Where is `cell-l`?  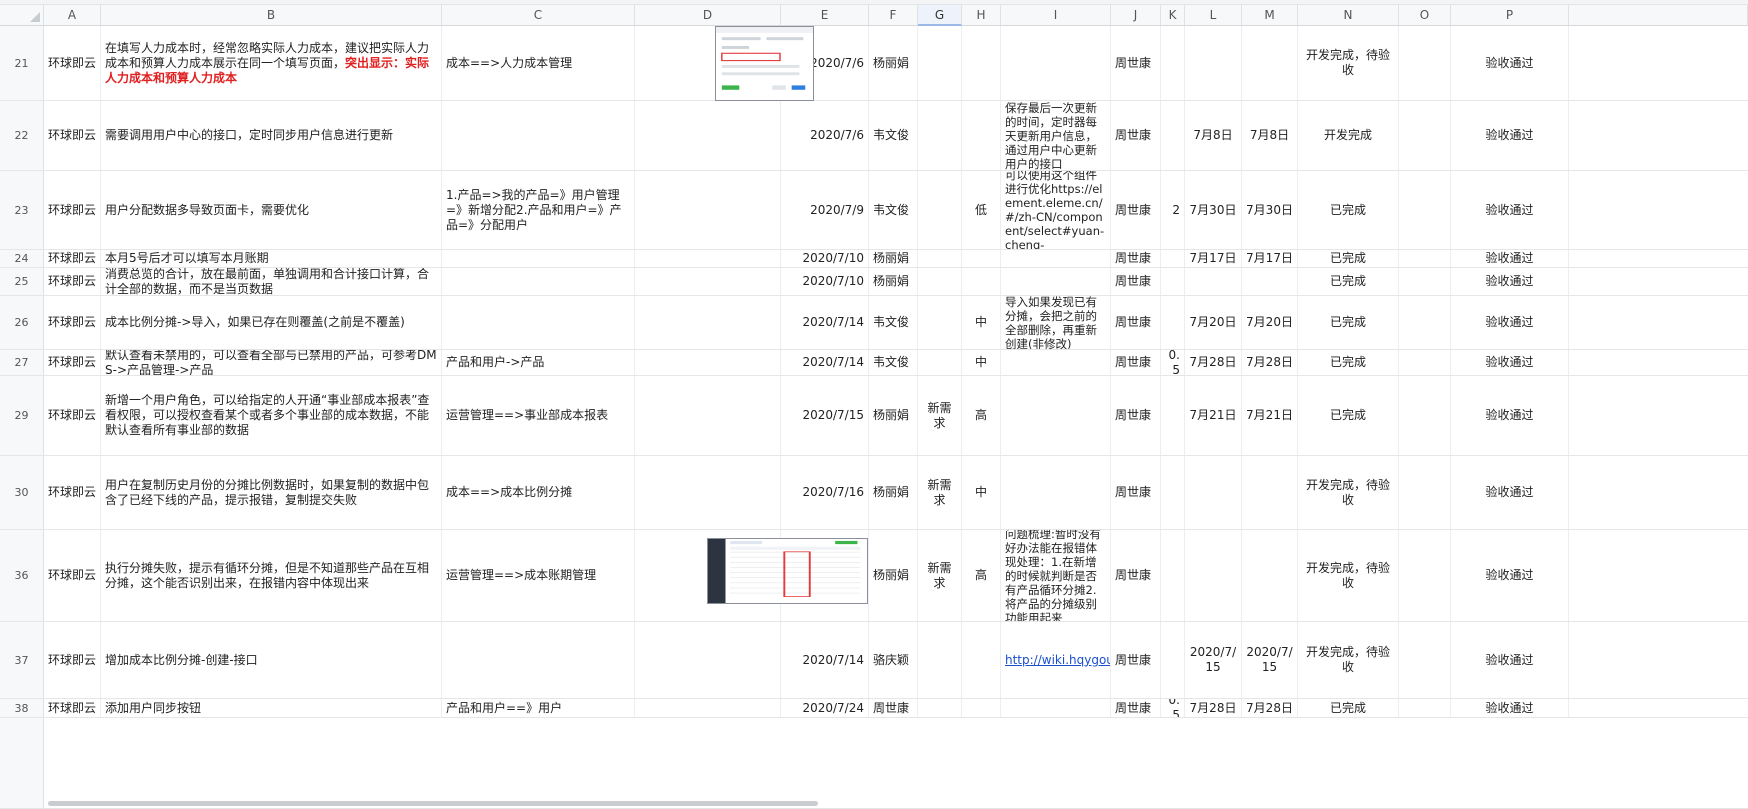 cell-l is located at coordinates (1213, 281).